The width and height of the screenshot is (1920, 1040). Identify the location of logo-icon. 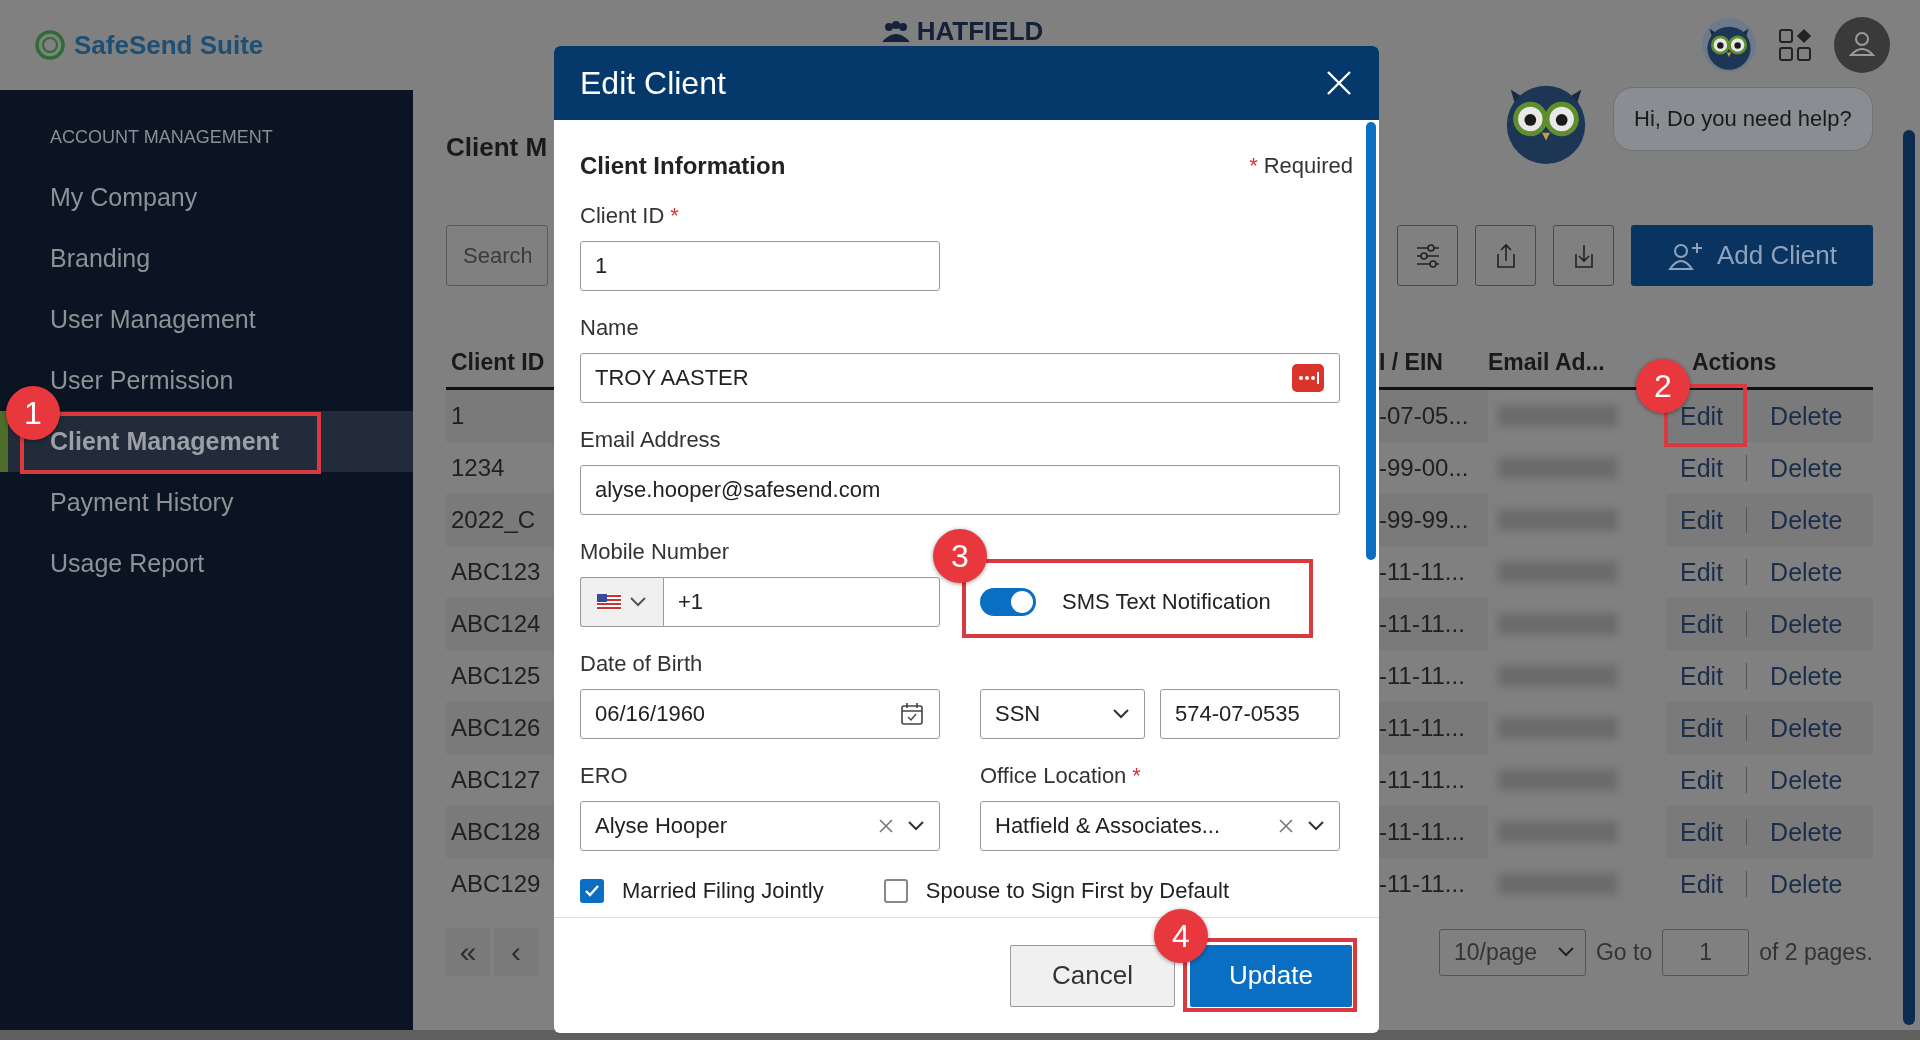
(50, 45).